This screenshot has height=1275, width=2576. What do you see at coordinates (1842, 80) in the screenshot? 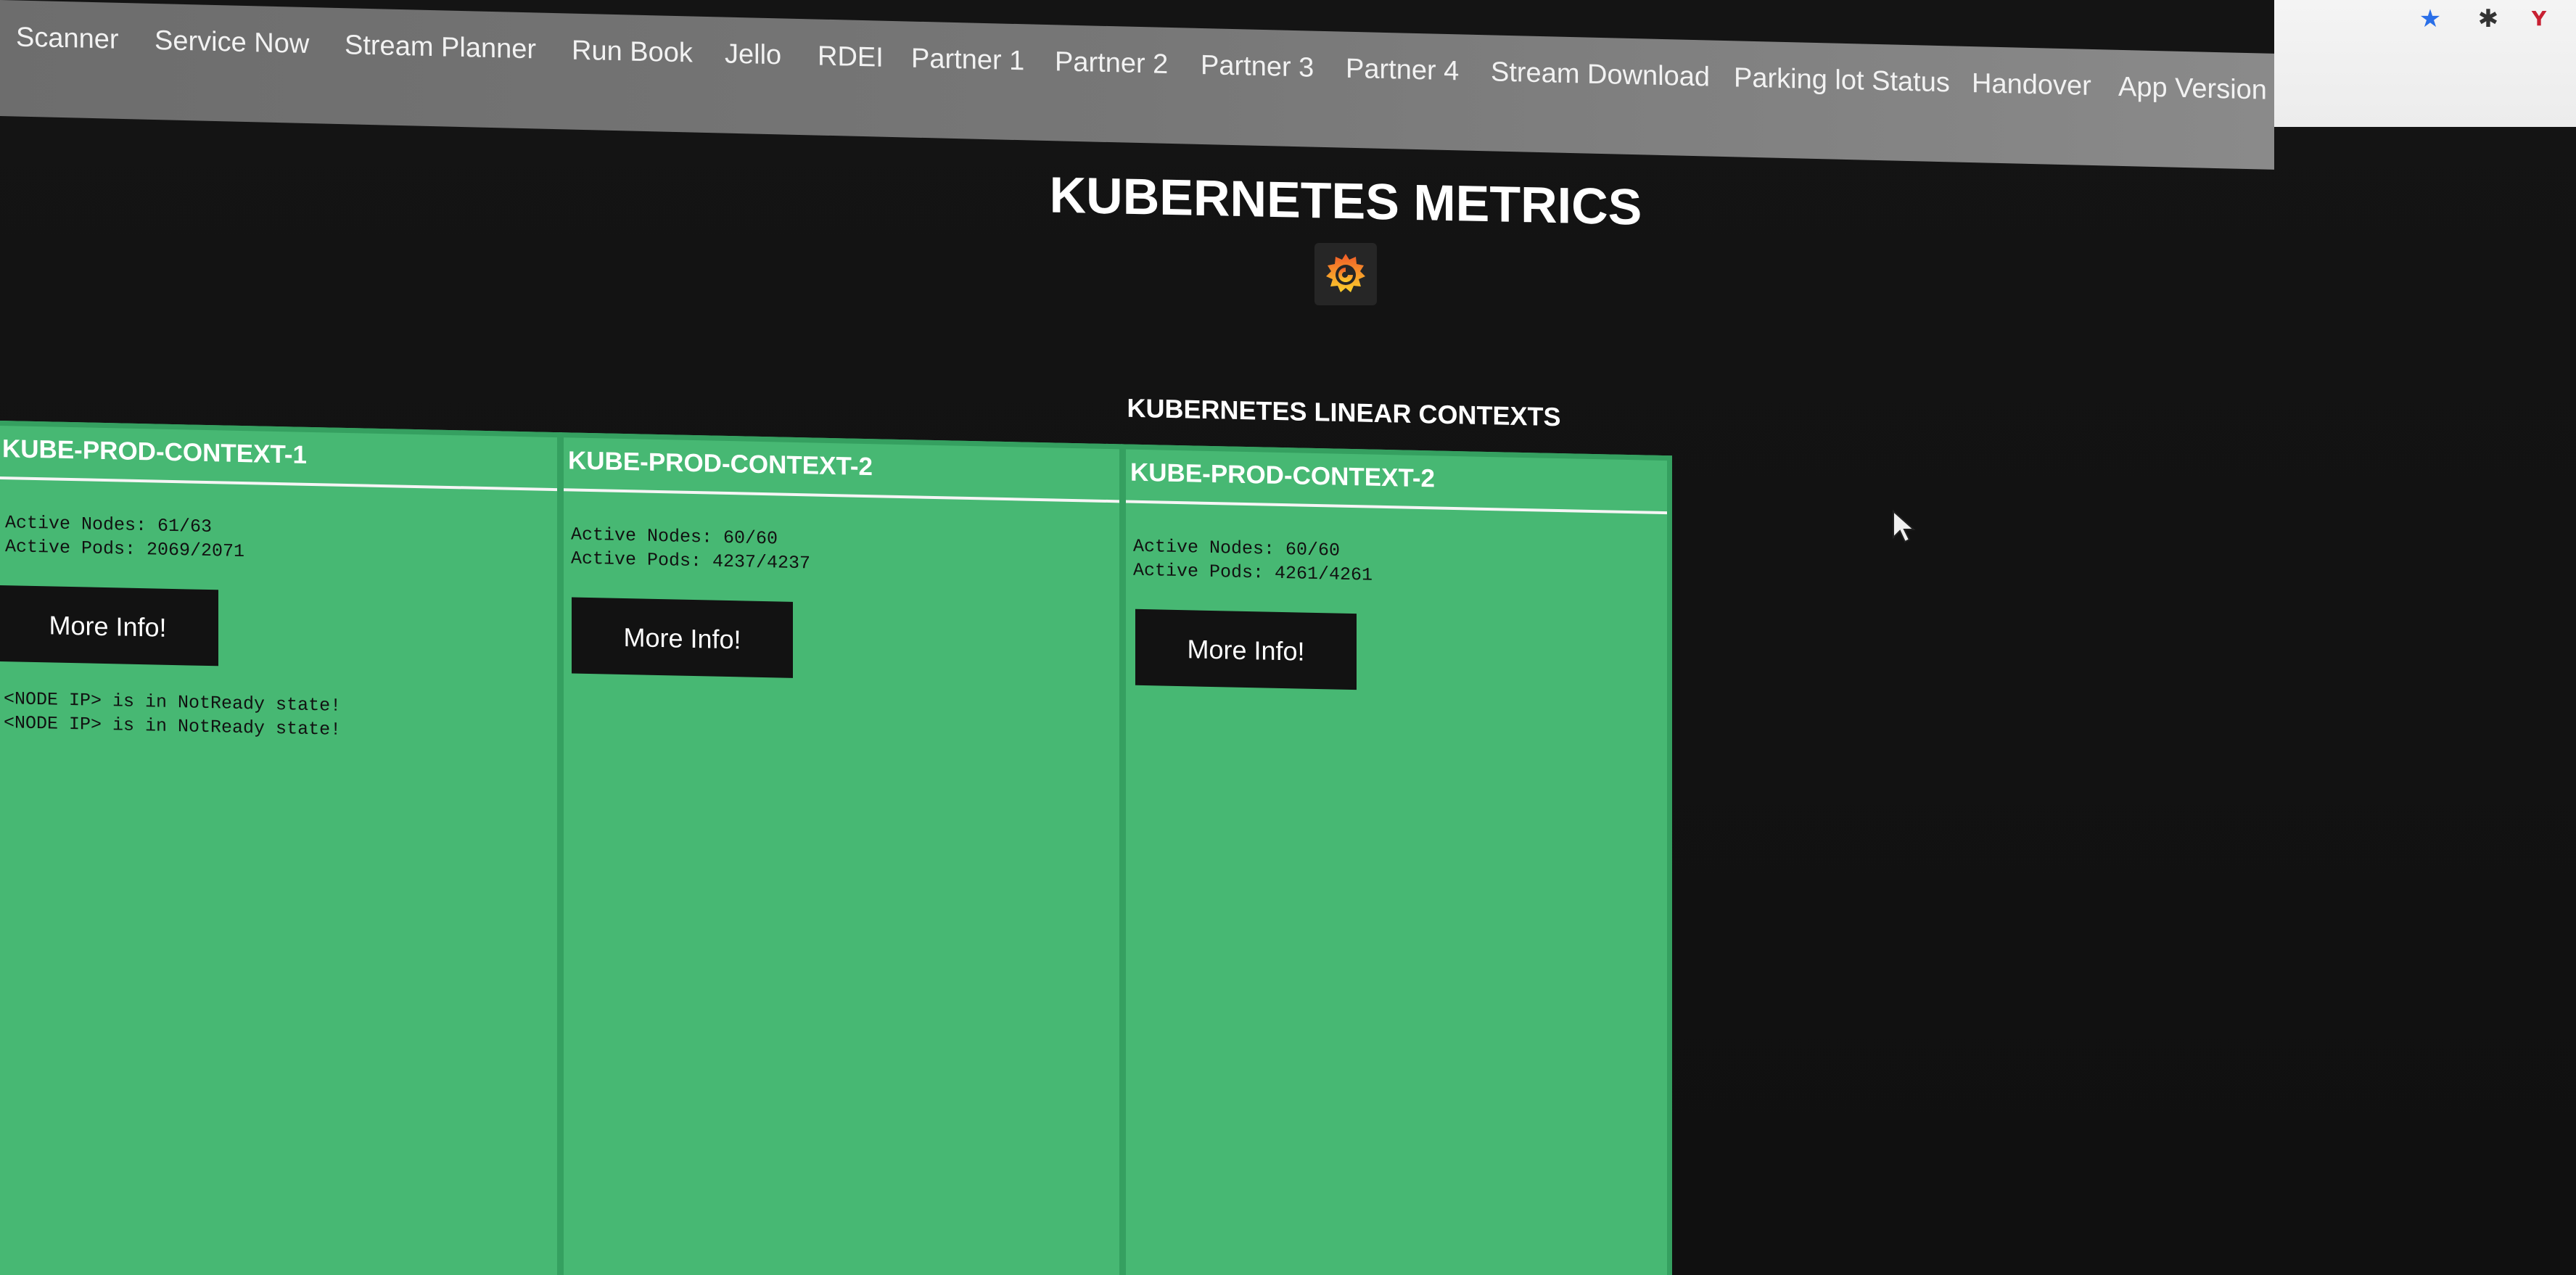
I see `nav-item-parking-lot-status: Parking lot Status` at bounding box center [1842, 80].